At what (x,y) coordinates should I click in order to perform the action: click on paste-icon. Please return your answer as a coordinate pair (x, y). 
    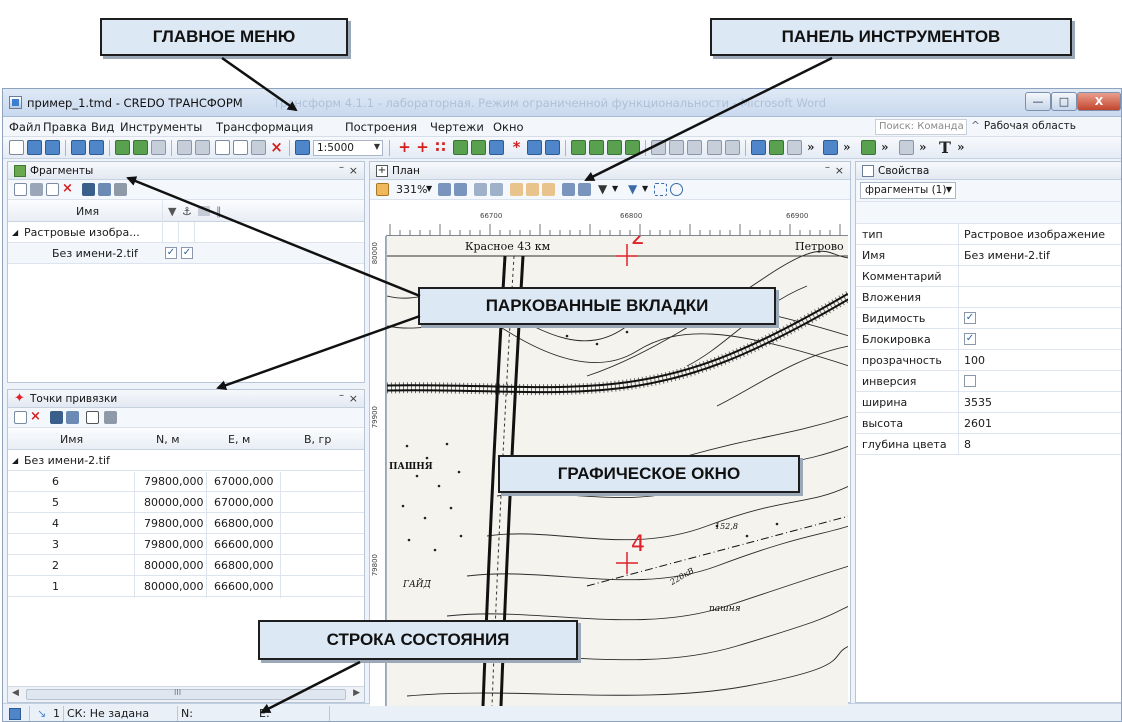
    Looking at the image, I should click on (240, 147).